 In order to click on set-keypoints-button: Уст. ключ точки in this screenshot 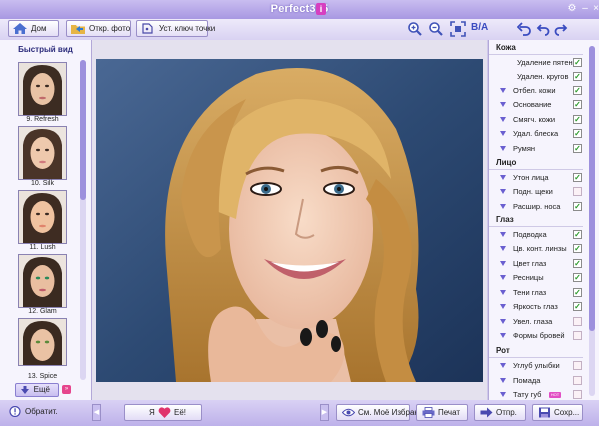, I will do `click(175, 28)`.